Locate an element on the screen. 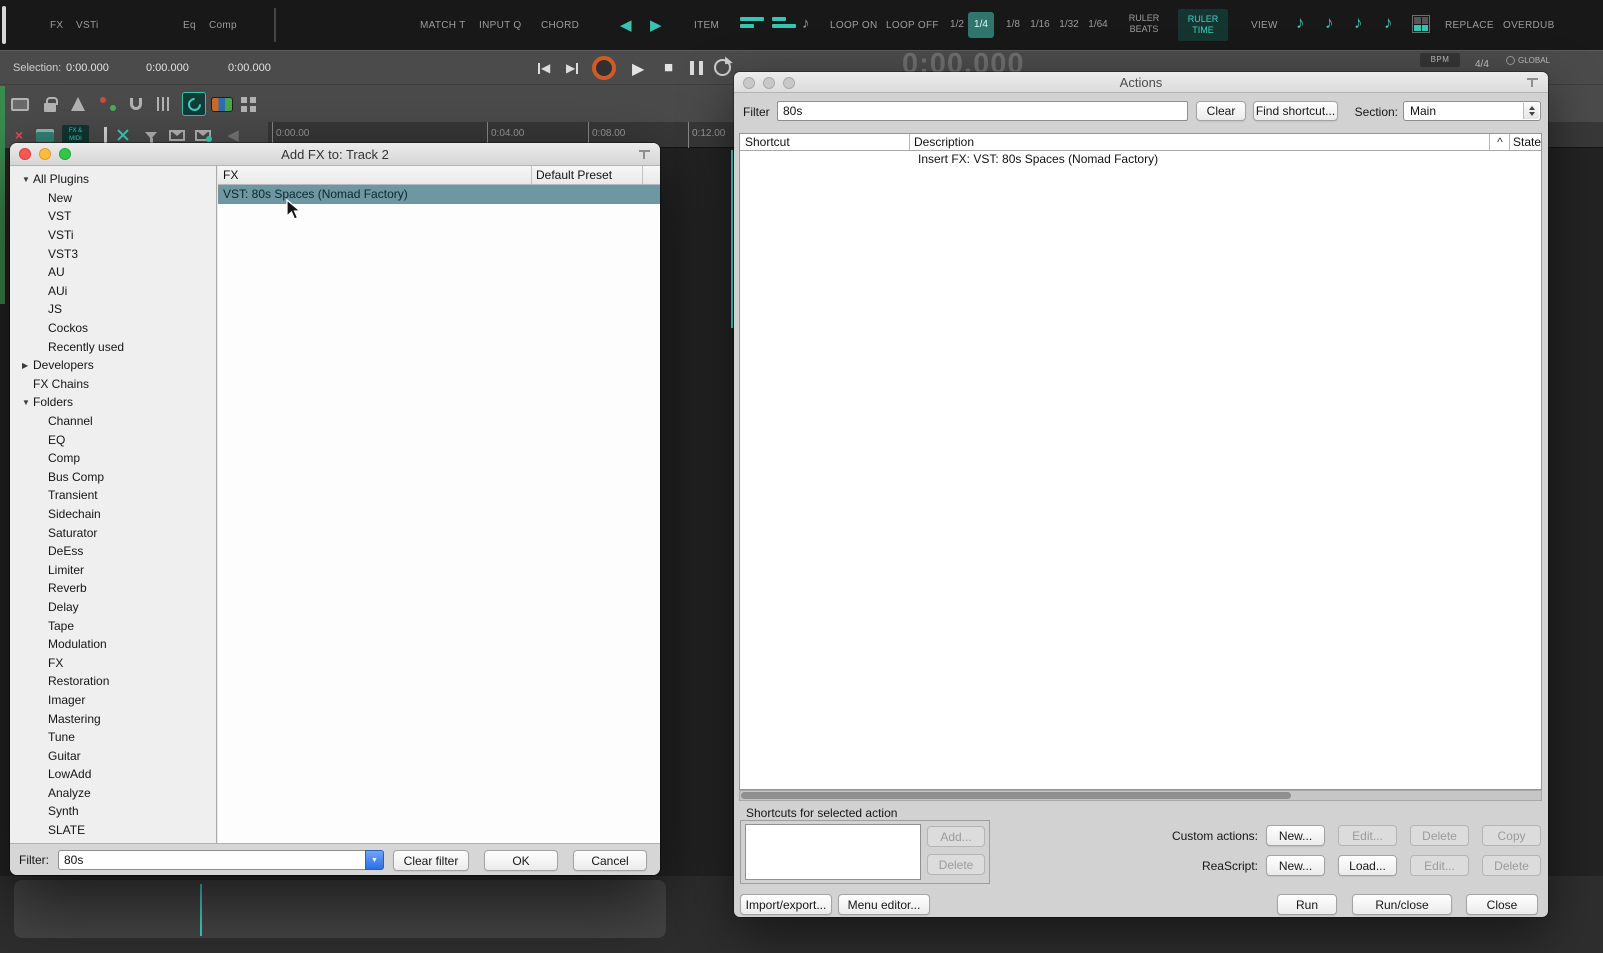 The image size is (1603, 953). custom-actions-copy-button: Copy is located at coordinates (1511, 835).